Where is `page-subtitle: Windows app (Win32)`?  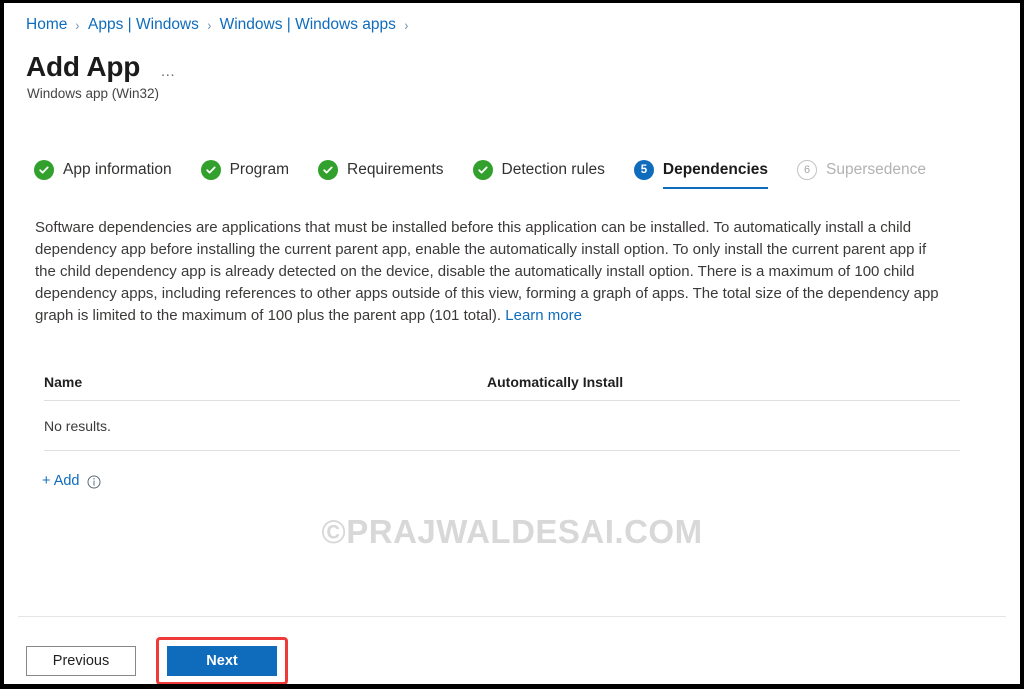
page-subtitle: Windows app (Win32) is located at coordinates (93, 93).